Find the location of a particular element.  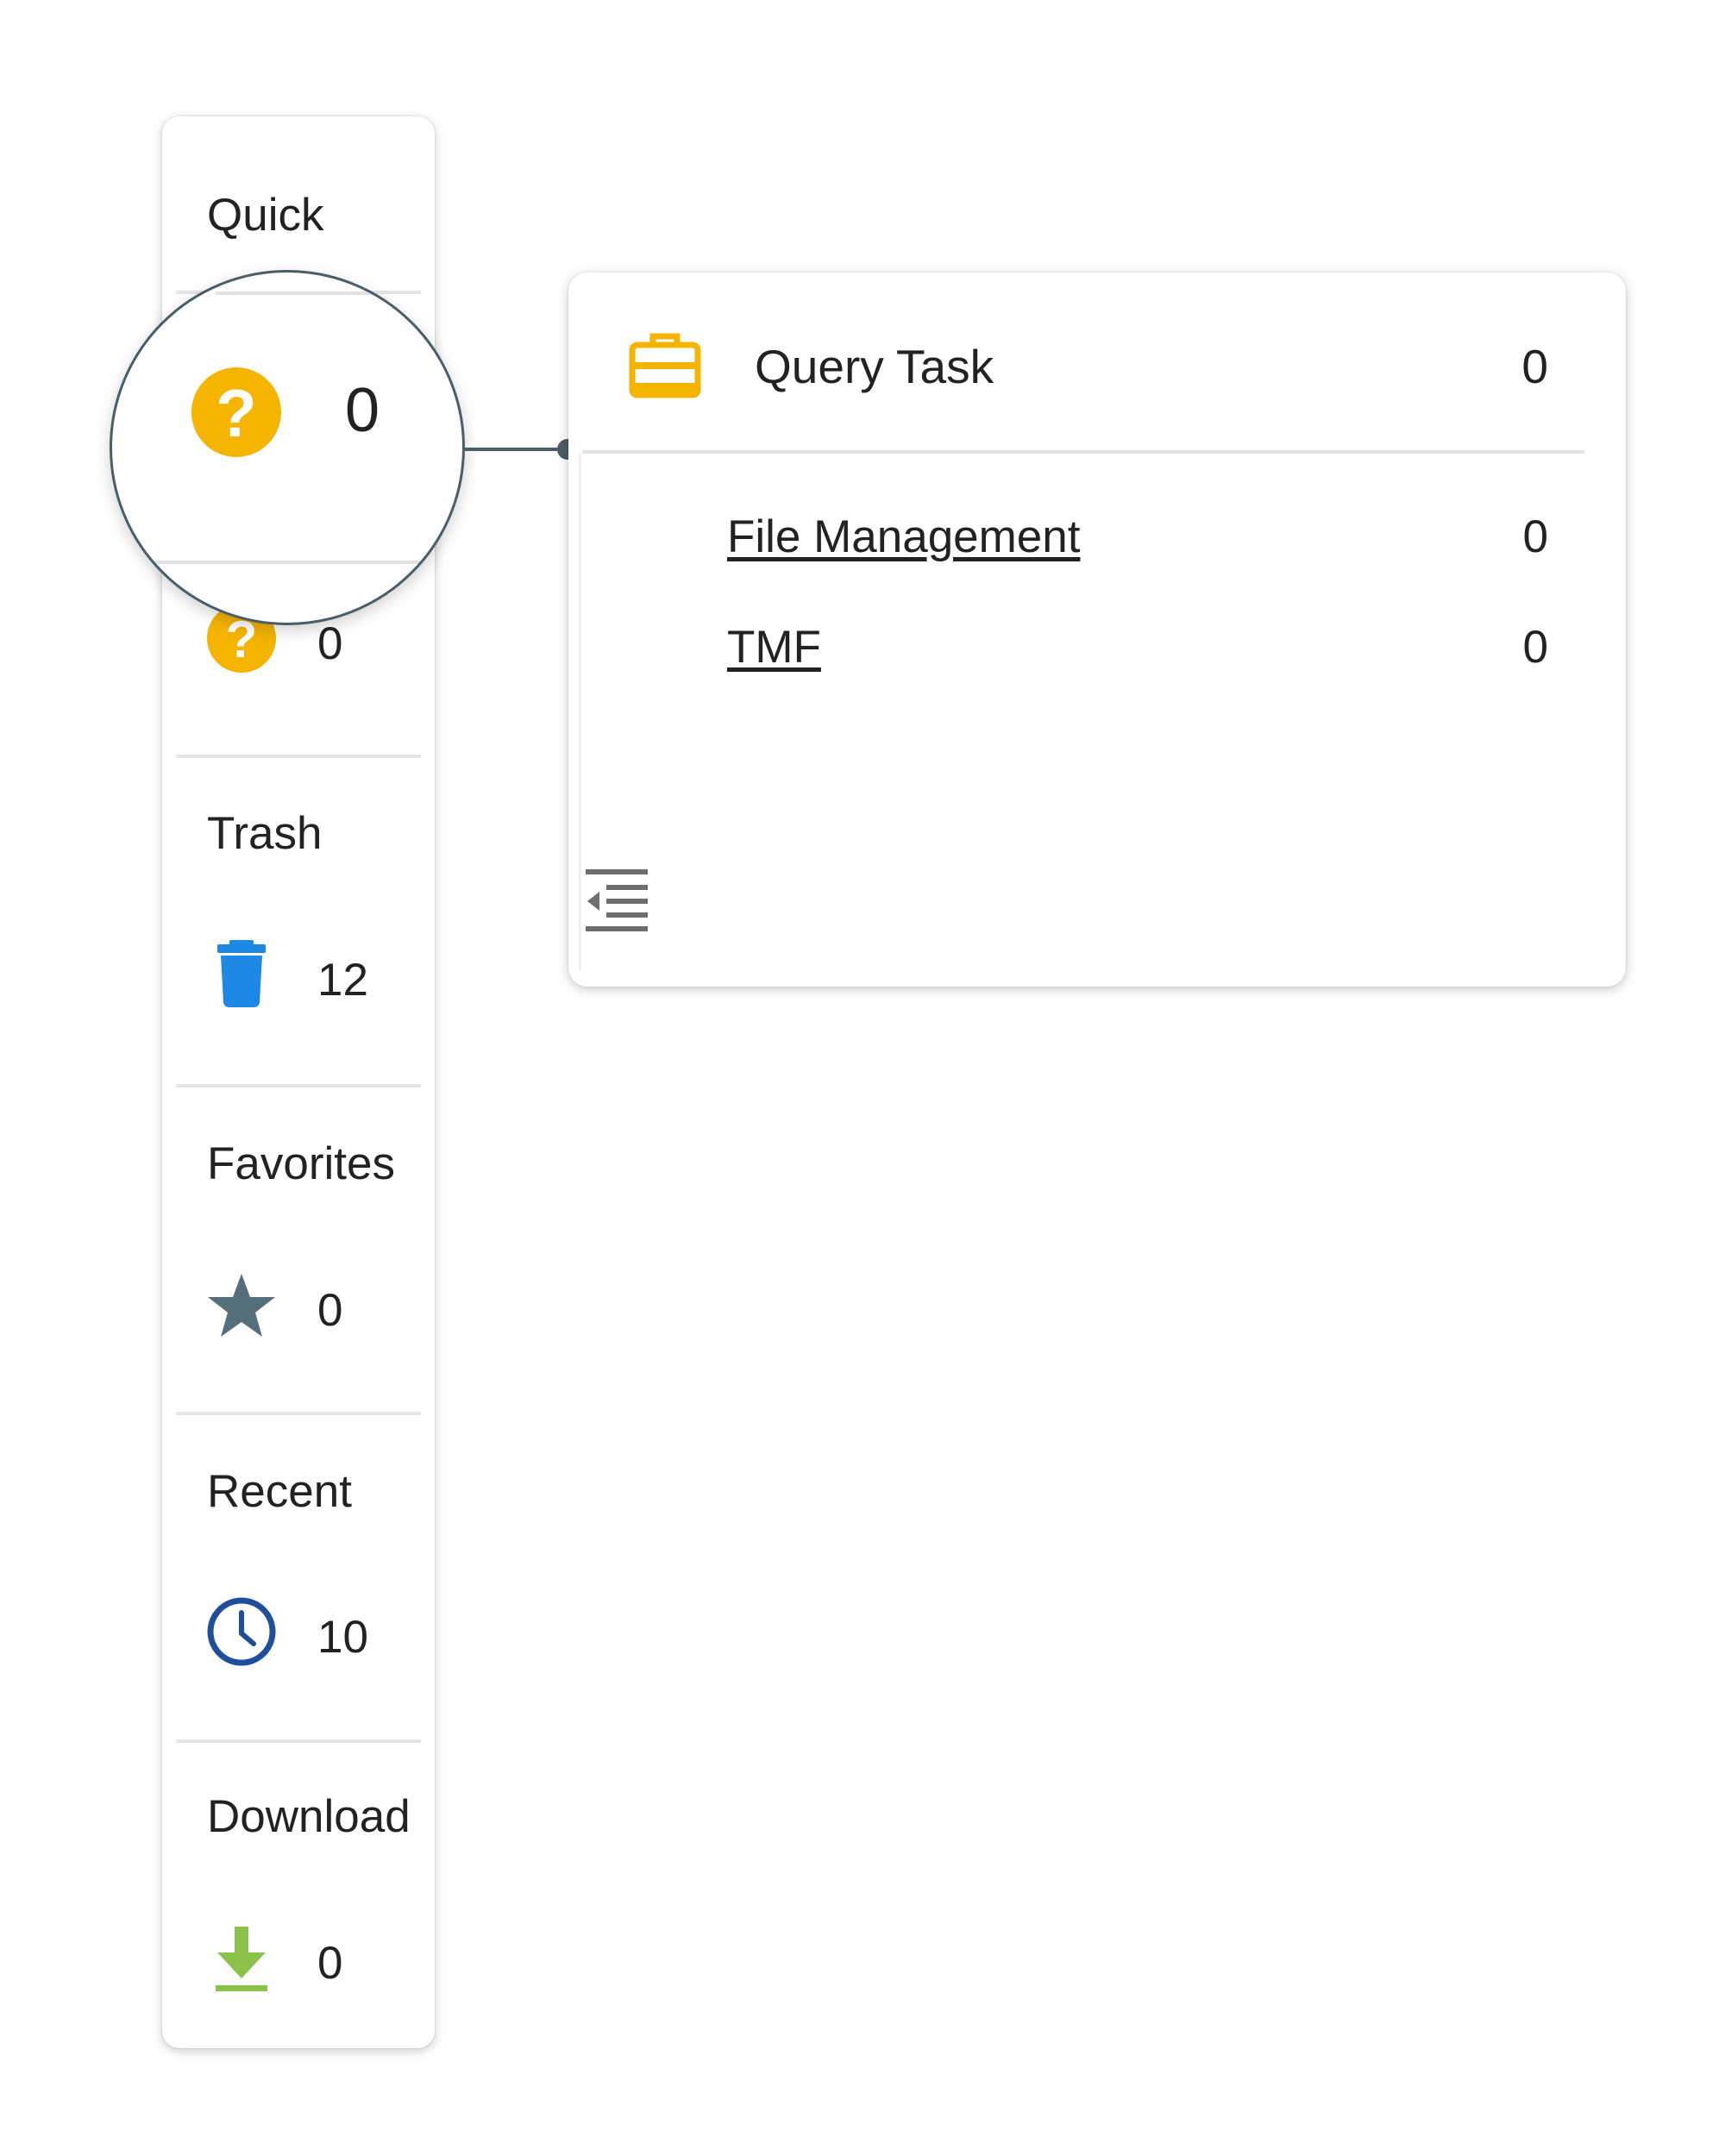

section-title-favorites: Favorites is located at coordinates (301, 1163).